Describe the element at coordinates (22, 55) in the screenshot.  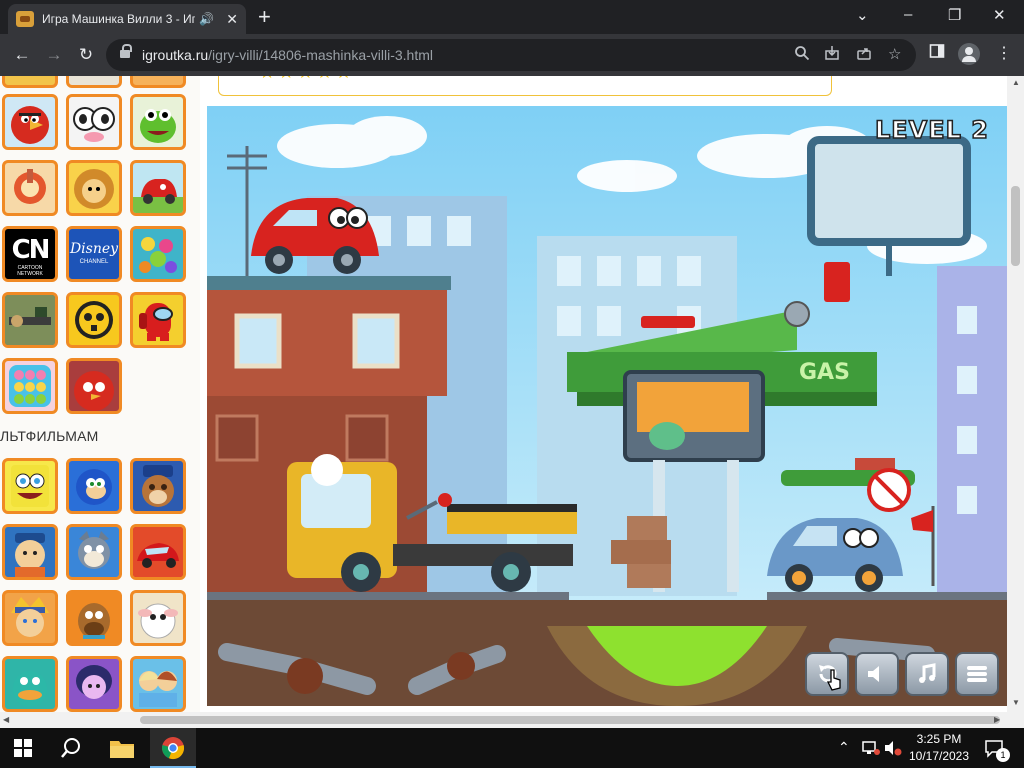
I see `back-arrow-icon: ←` at that location.